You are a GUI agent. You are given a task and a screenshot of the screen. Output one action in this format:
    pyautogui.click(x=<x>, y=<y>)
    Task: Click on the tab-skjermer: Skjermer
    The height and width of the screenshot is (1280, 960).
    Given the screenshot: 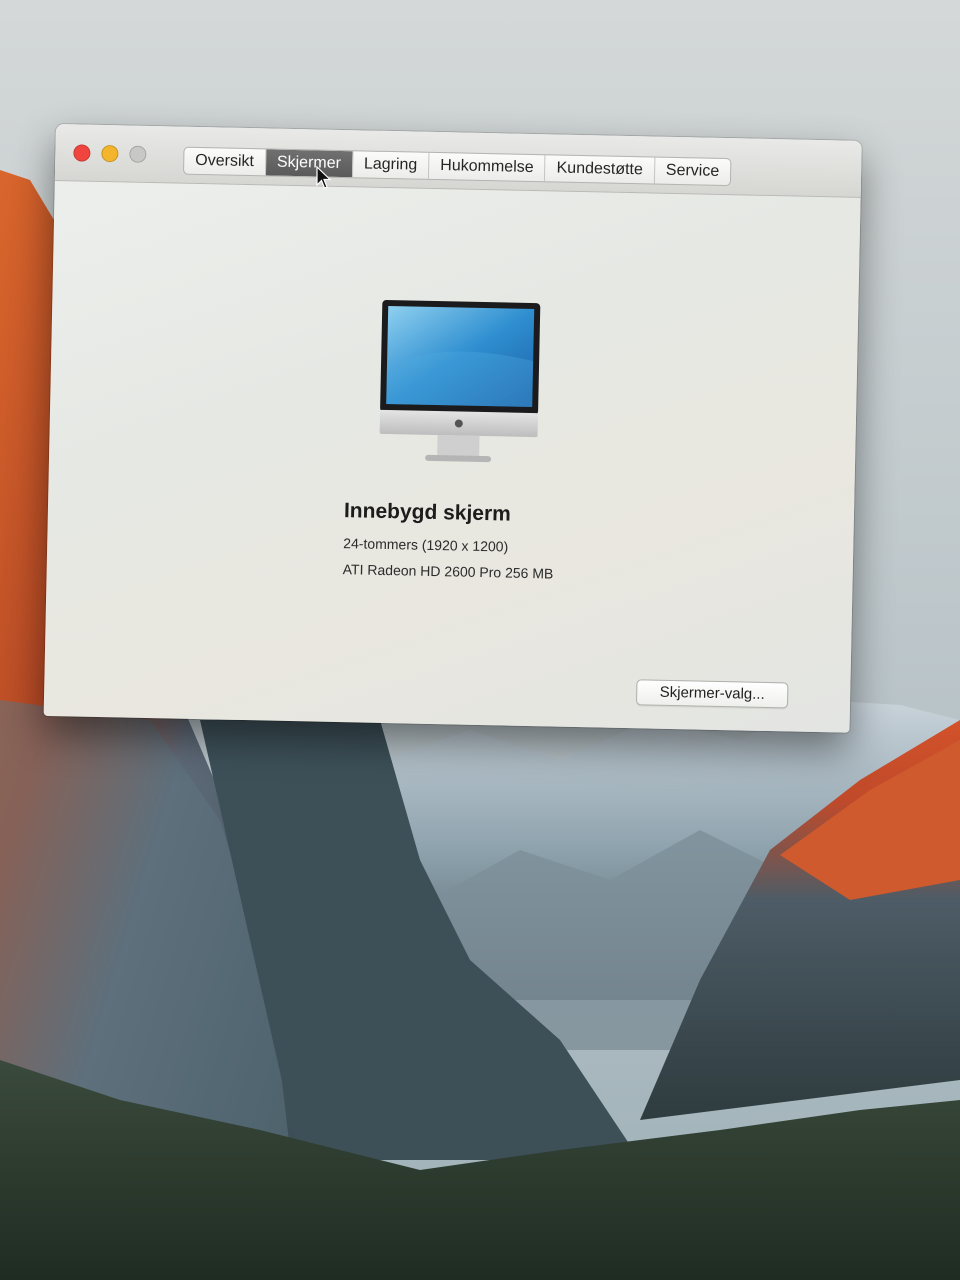 What is the action you would take?
    pyautogui.click(x=309, y=163)
    